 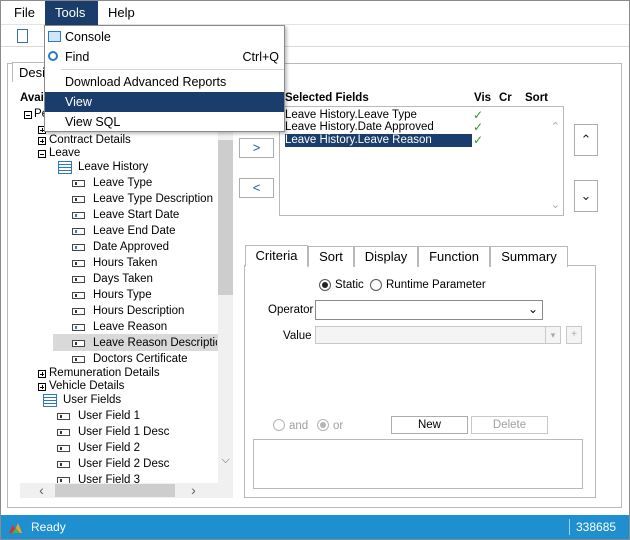 I want to click on tree-field-user-field-3: User Field 3, so click(x=109, y=478).